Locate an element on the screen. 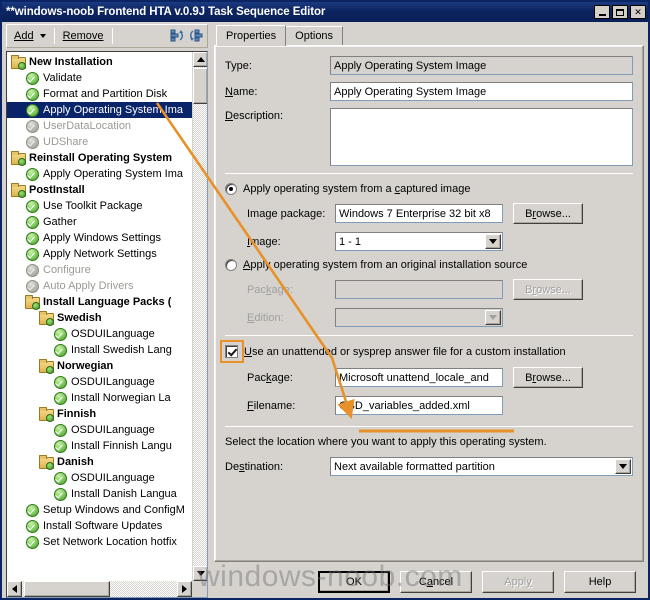 Image resolution: width=650 pixels, height=600 pixels. window-controls: ✕ is located at coordinates (620, 12).